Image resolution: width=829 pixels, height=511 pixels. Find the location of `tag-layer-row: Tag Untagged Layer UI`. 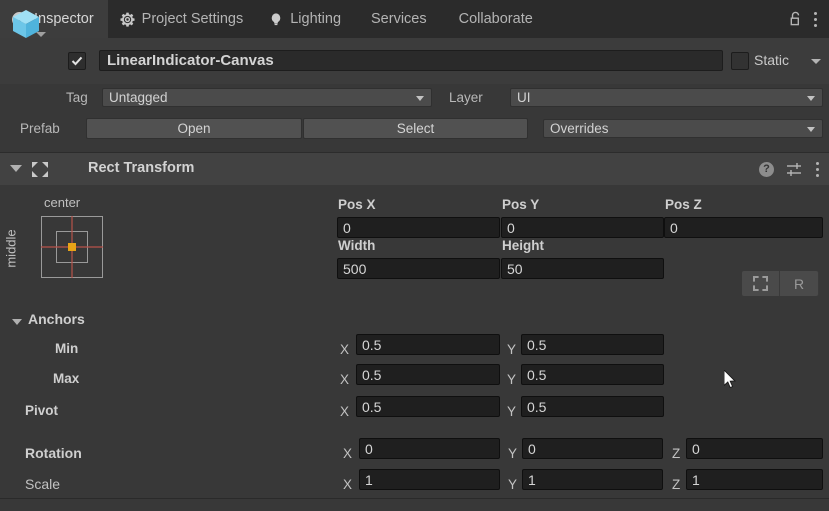

tag-layer-row: Tag Untagged Layer UI is located at coordinates (414, 99).